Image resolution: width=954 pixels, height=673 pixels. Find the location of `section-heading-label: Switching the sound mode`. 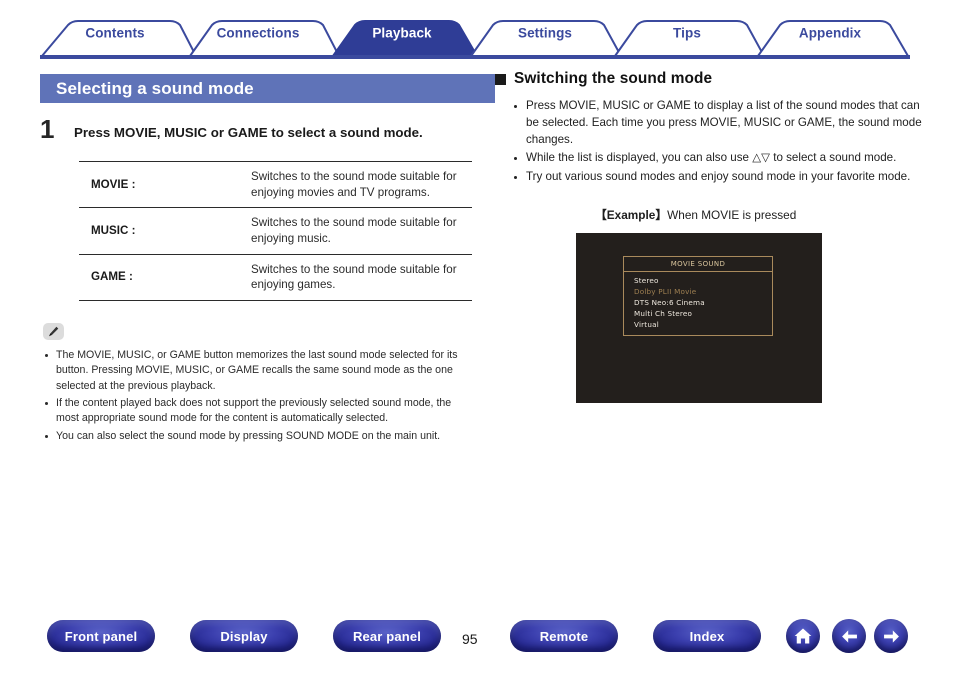

section-heading-label: Switching the sound mode is located at coordinates (613, 78).